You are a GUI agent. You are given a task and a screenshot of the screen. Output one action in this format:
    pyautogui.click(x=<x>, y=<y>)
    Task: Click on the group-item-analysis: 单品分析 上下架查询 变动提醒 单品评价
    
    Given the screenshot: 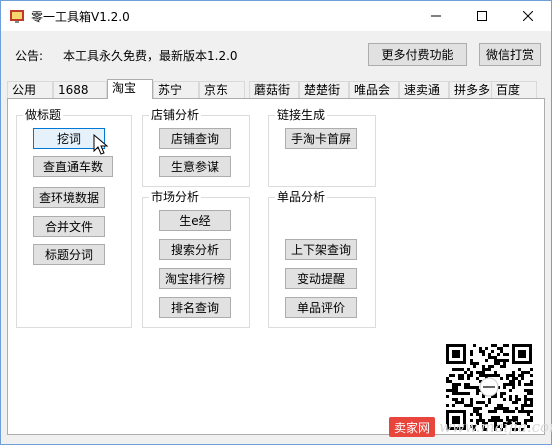 What is the action you would take?
    pyautogui.click(x=322, y=258)
    